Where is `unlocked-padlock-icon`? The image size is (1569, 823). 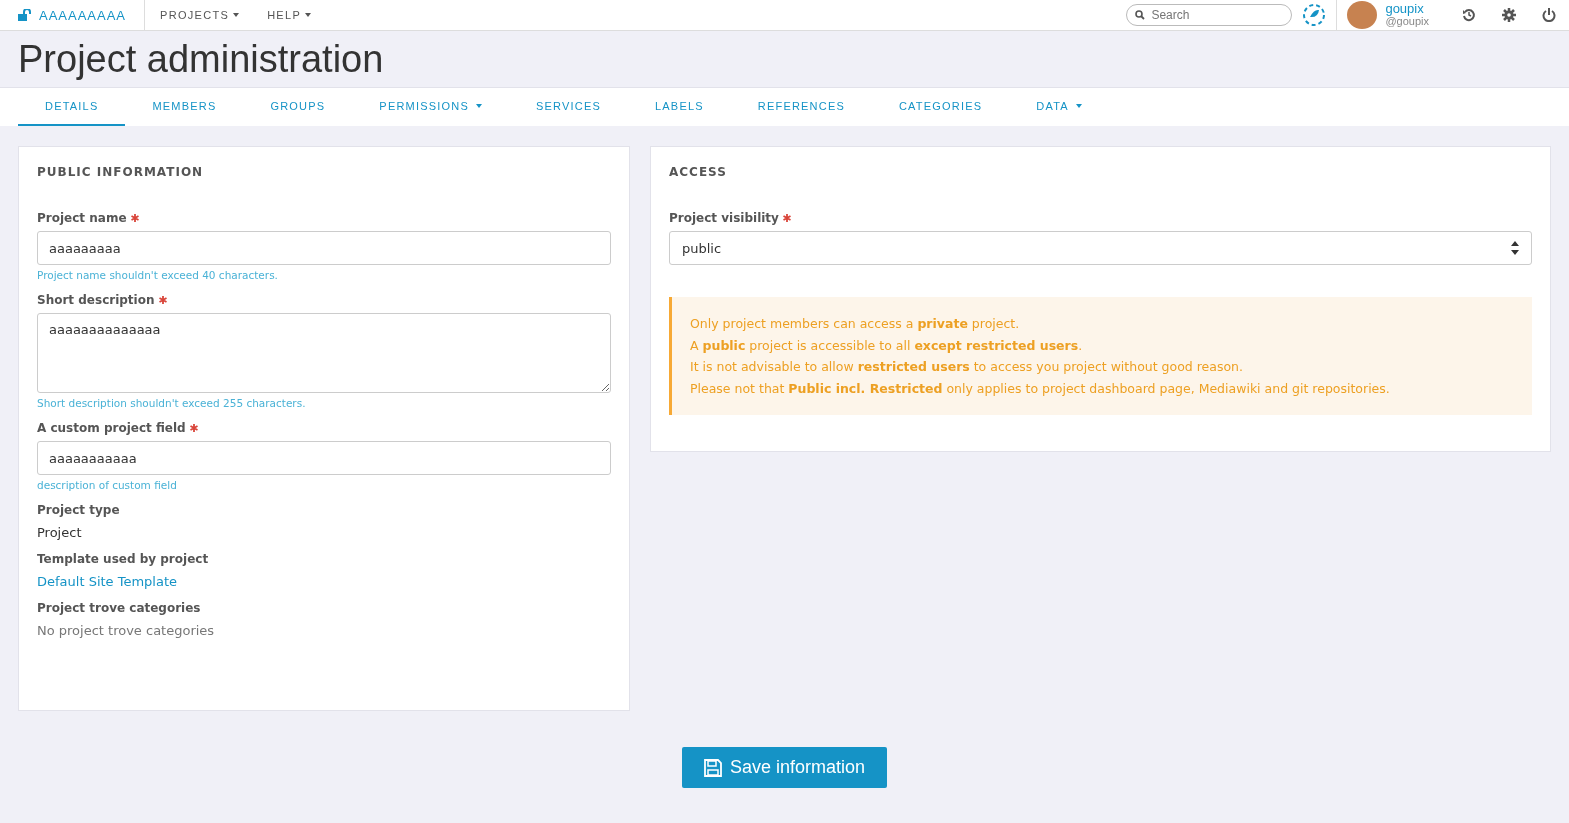
unlocked-padlock-icon is located at coordinates (25, 15).